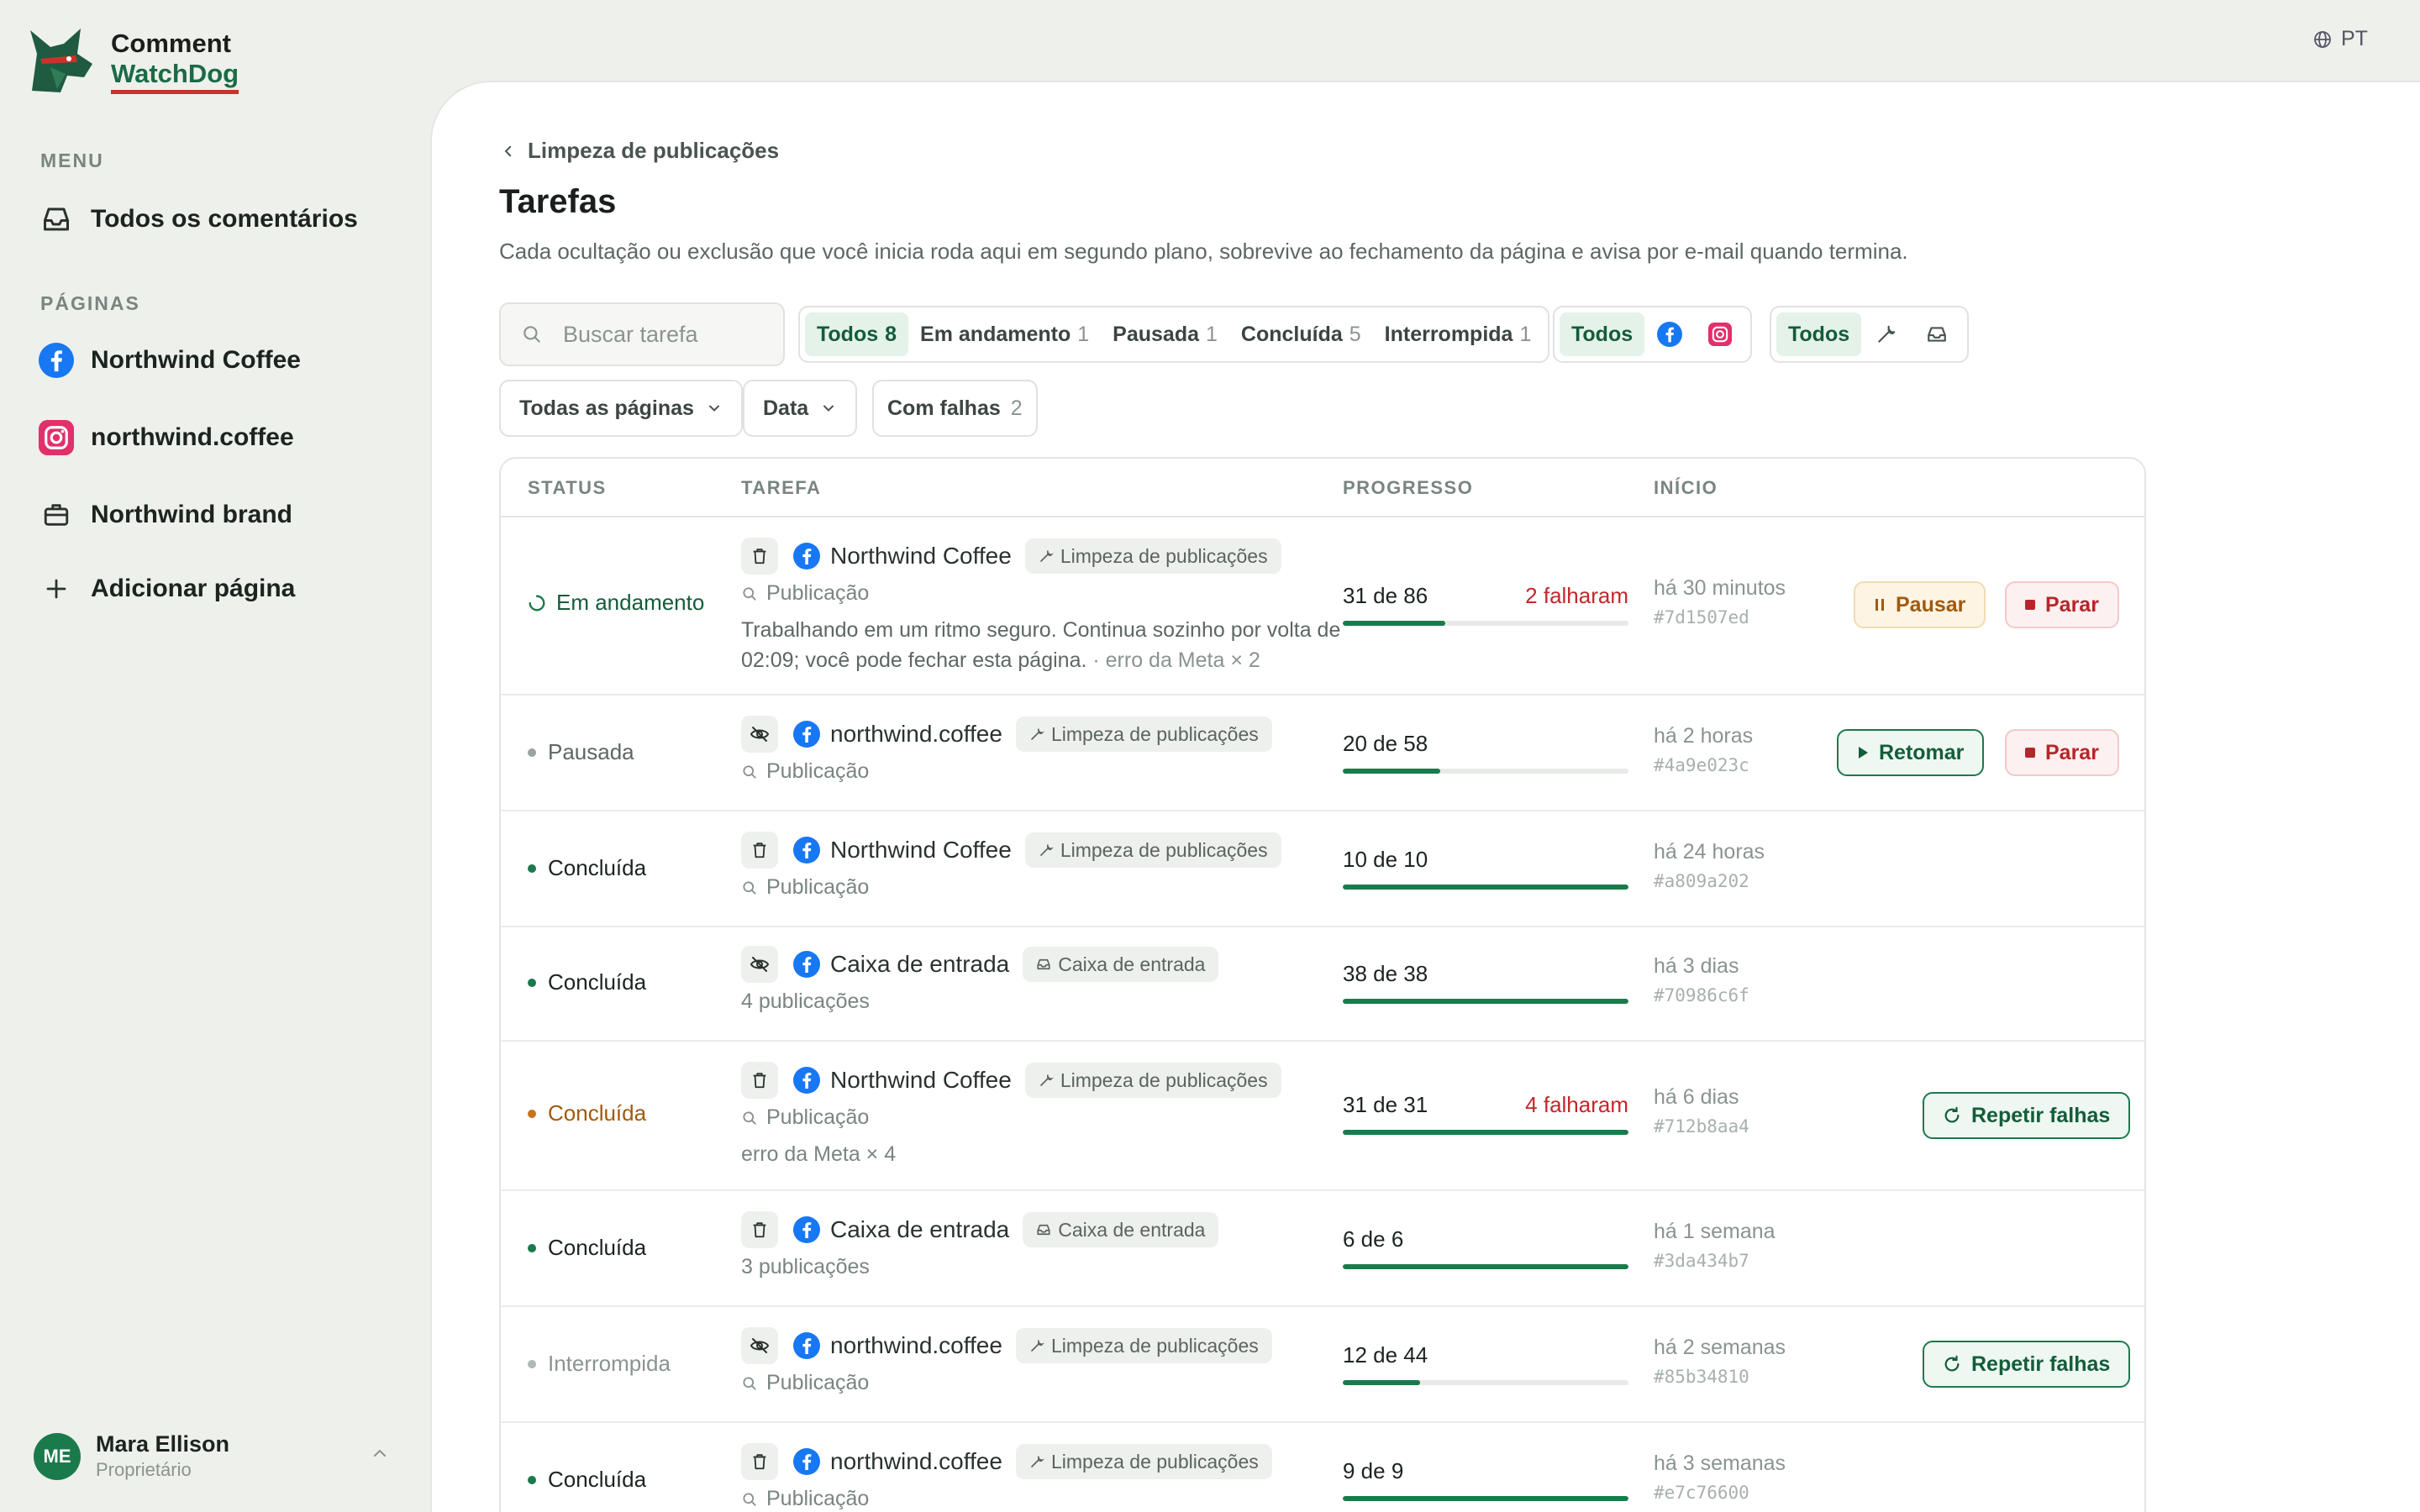  Describe the element at coordinates (1374, 1239) in the screenshot. I see `progress-text: 6 de 6` at that location.